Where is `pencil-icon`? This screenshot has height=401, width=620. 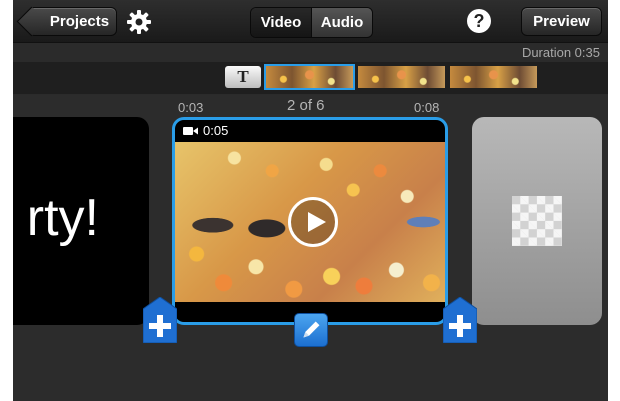
pencil-icon is located at coordinates (311, 329).